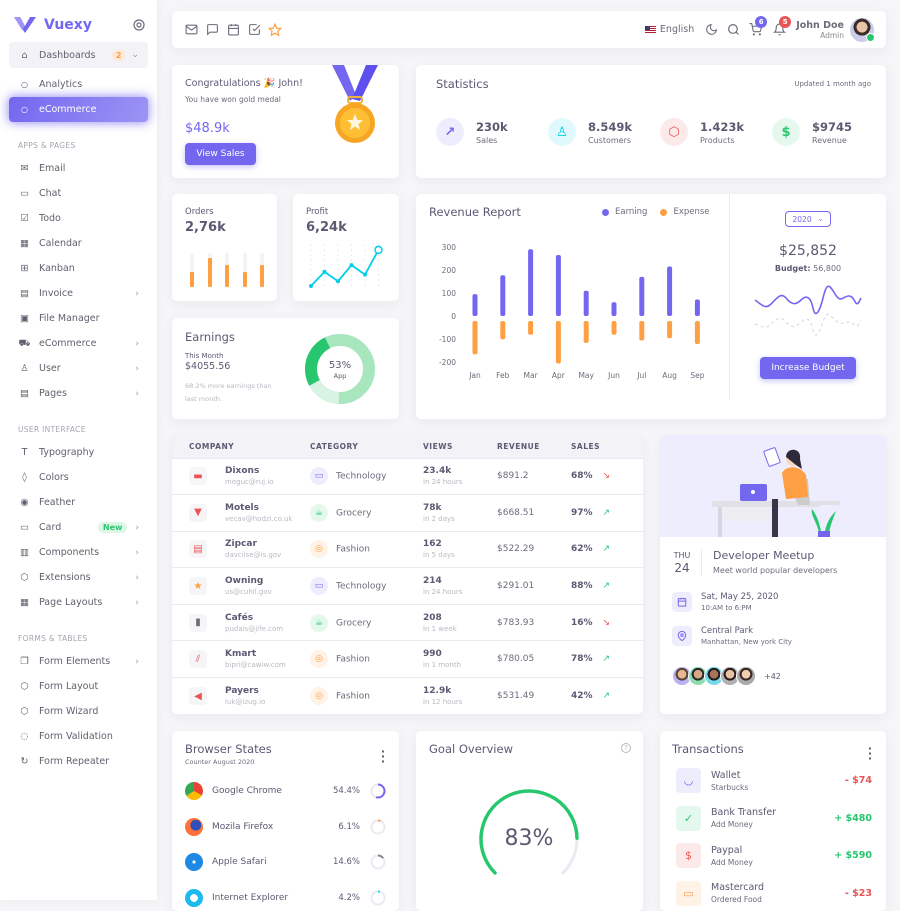  I want to click on y-tick-label: 100, so click(449, 293).